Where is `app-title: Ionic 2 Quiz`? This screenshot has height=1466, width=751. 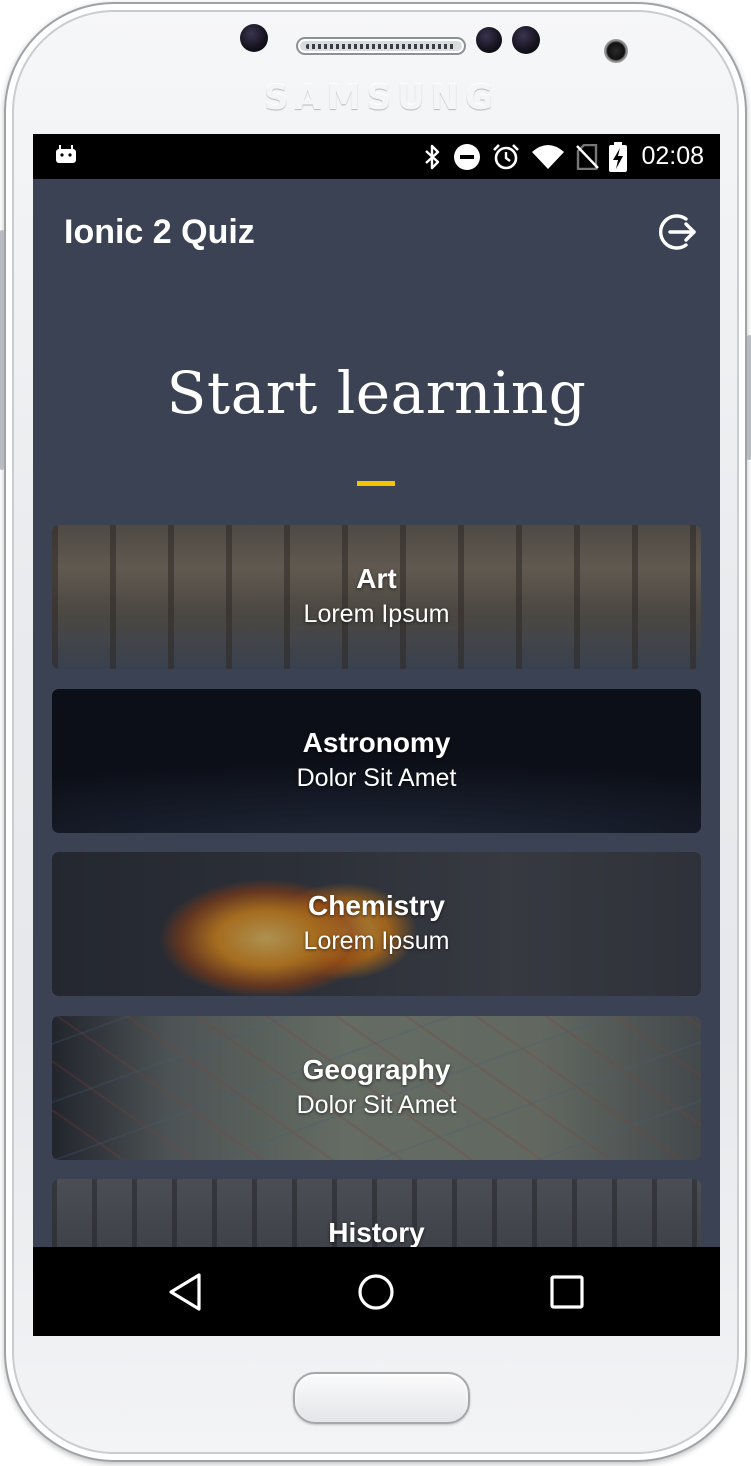 app-title: Ionic 2 Quiz is located at coordinates (159, 232).